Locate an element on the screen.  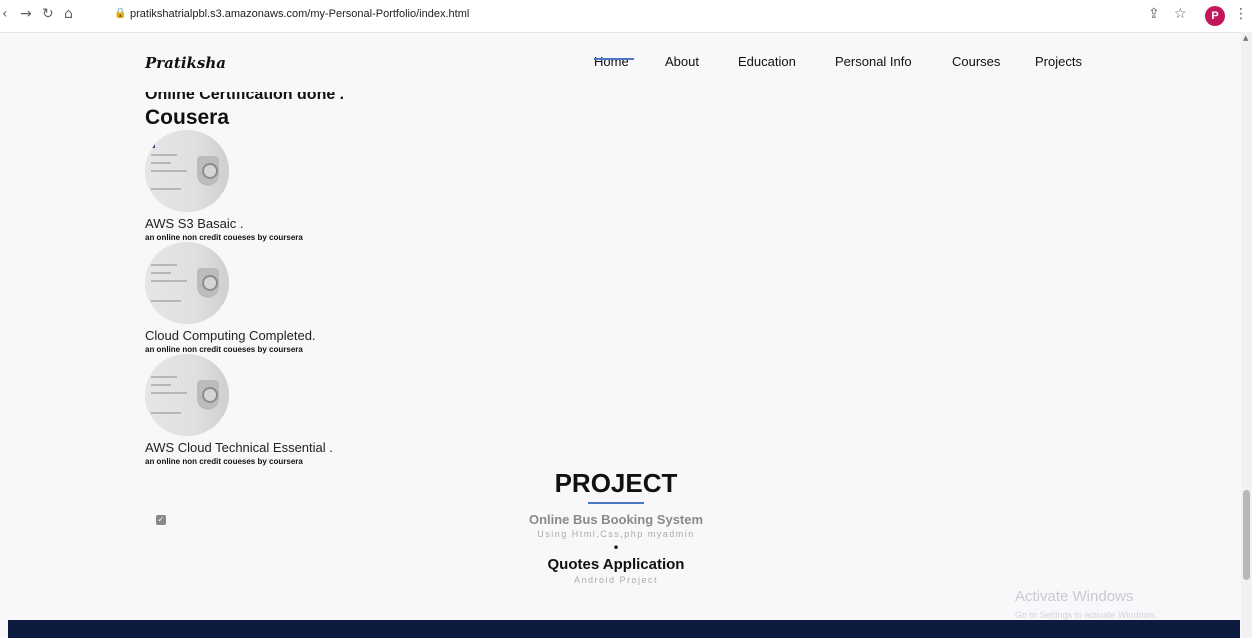
certificate-title: Cloud Computing Completed. is located at coordinates (230, 335).